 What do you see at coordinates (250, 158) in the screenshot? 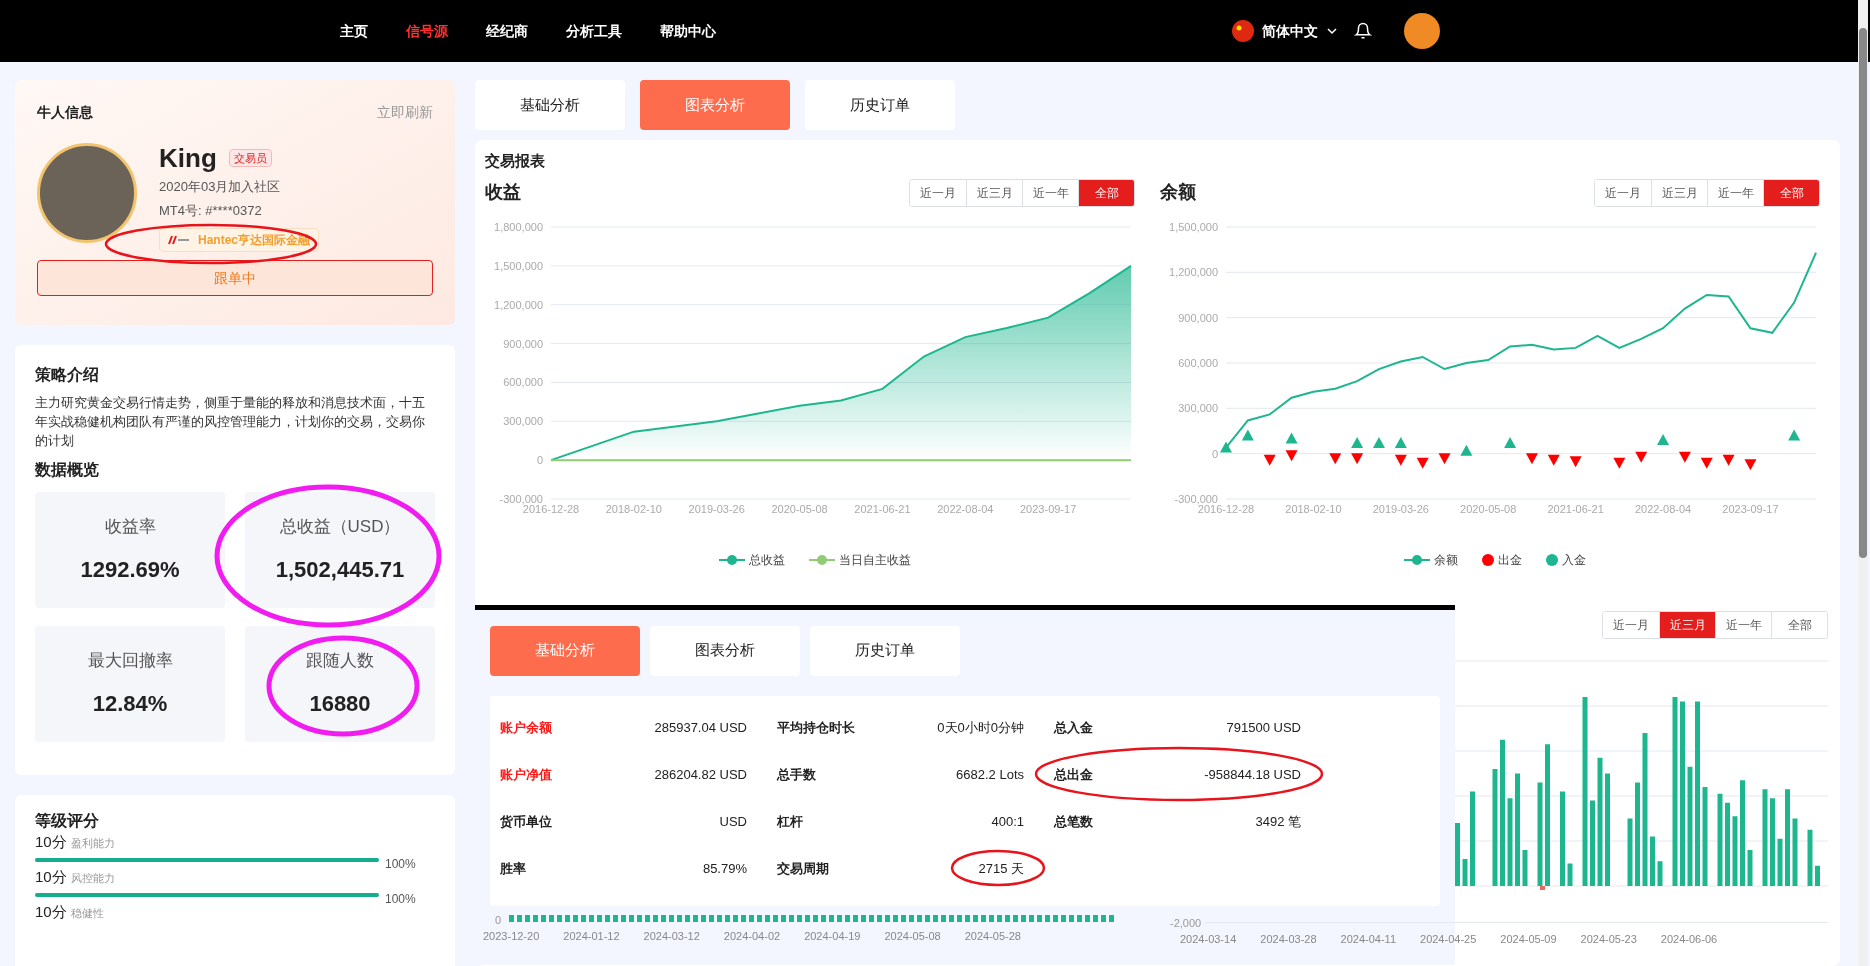
I see `role-tag: 交易员` at bounding box center [250, 158].